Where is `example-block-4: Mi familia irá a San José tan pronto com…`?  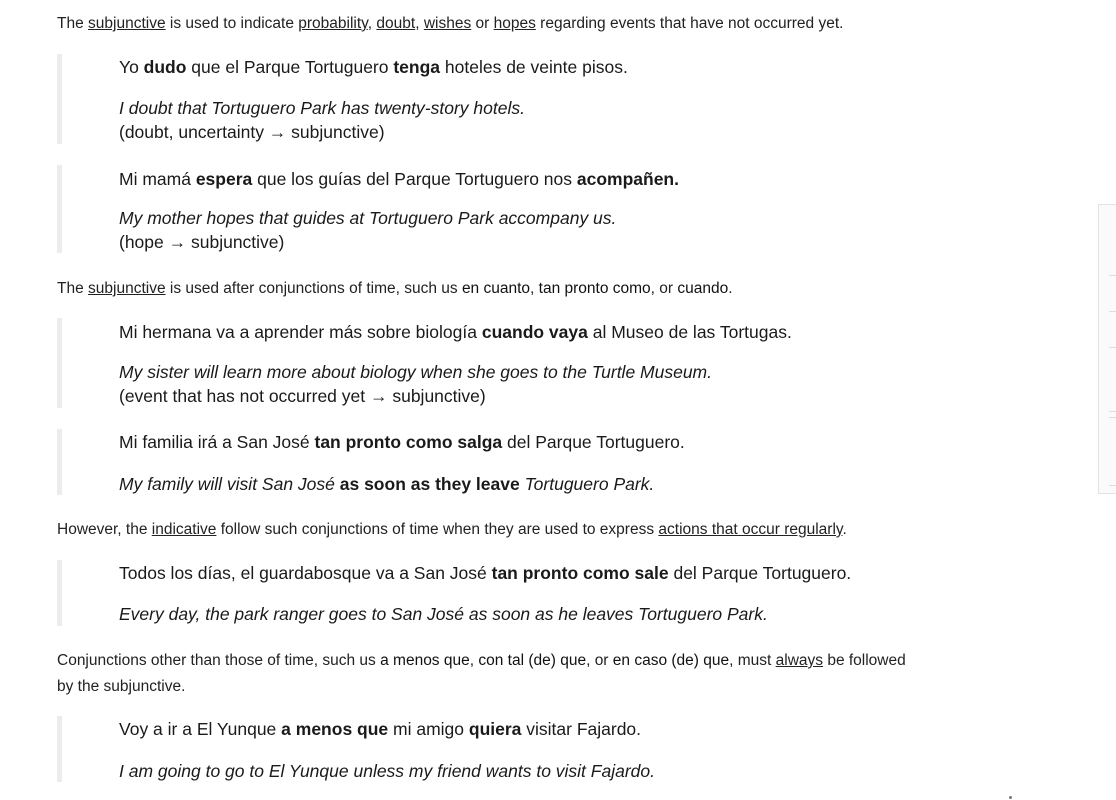
example-block-4: Mi familia irá a San José tan pronto com… is located at coordinates (558, 462).